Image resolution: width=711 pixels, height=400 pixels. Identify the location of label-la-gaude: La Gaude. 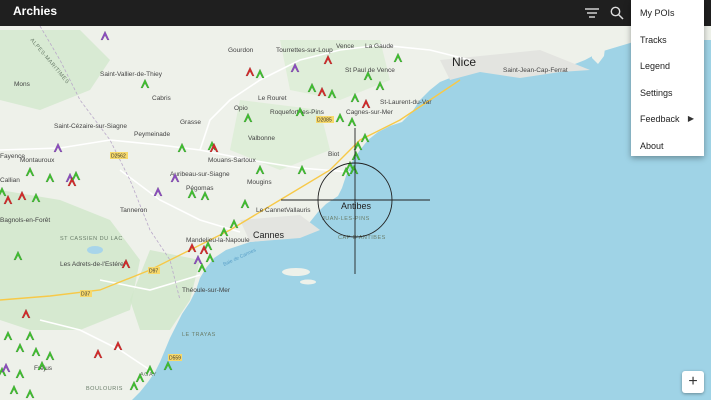
(379, 46).